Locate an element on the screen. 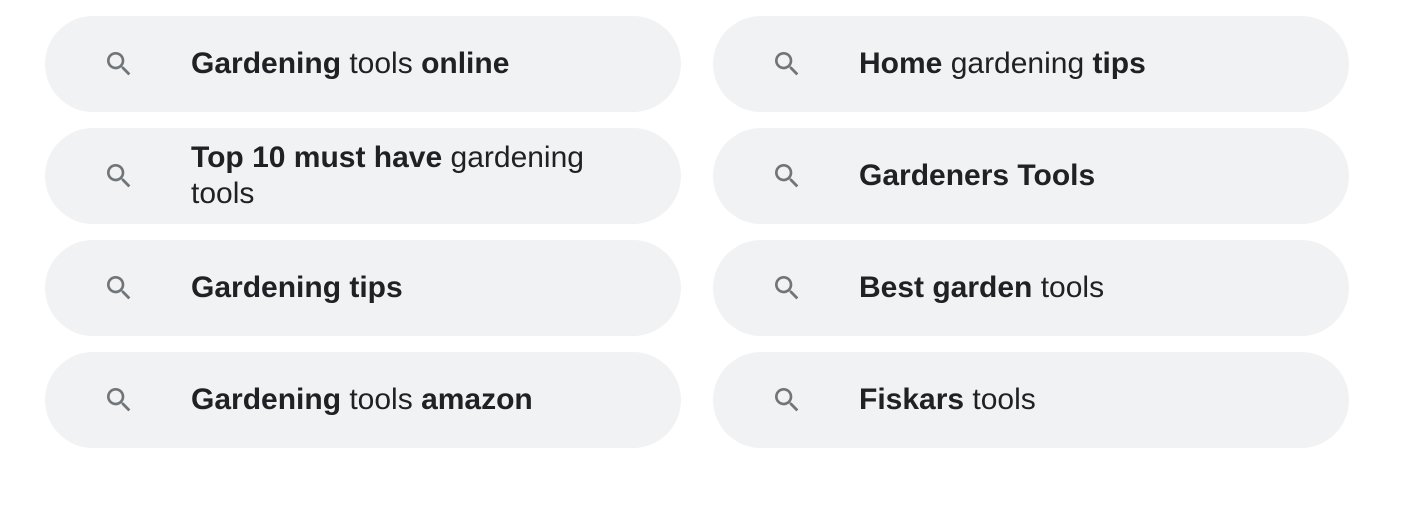  related-search-chip: Best garden tools is located at coordinates (1031, 288).